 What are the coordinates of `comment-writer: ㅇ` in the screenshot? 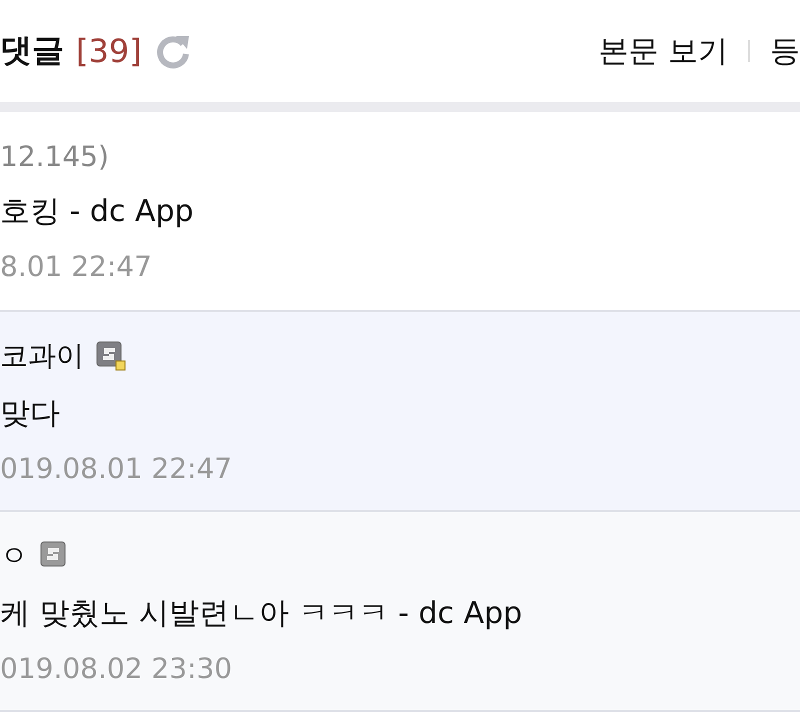 It's located at (14, 556).